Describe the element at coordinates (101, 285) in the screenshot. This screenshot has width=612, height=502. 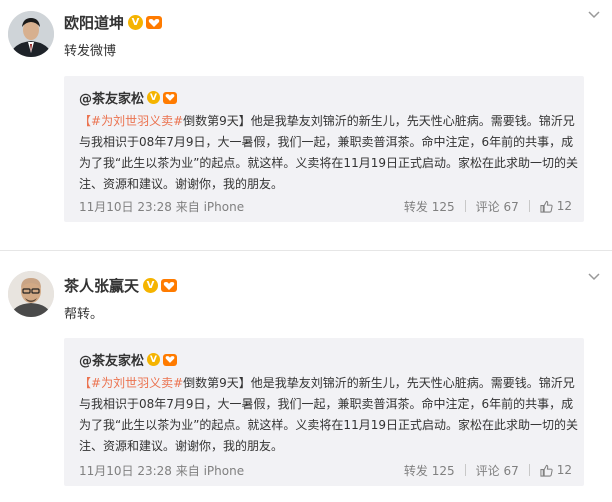
I see `author-name: 茶人张赢天` at that location.